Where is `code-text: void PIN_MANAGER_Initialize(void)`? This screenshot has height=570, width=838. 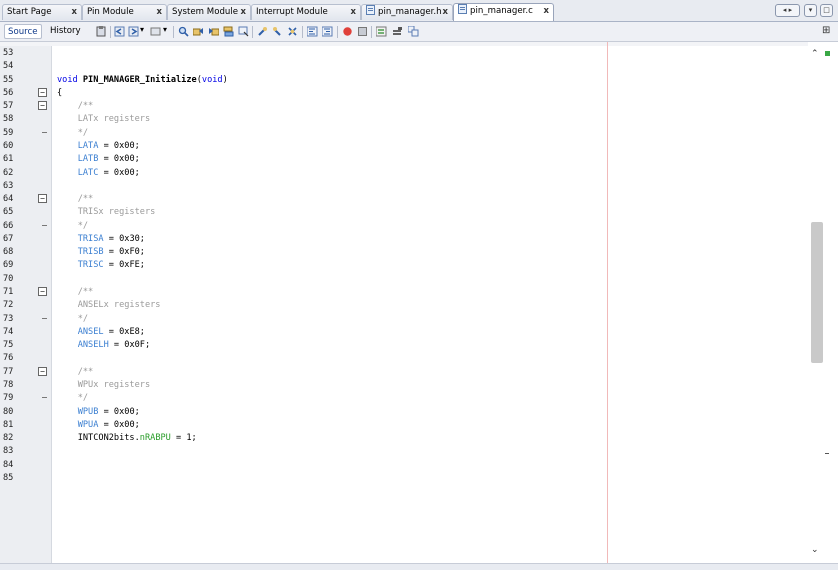
code-text: void PIN_MANAGER_Initialize(void) is located at coordinates (142, 79).